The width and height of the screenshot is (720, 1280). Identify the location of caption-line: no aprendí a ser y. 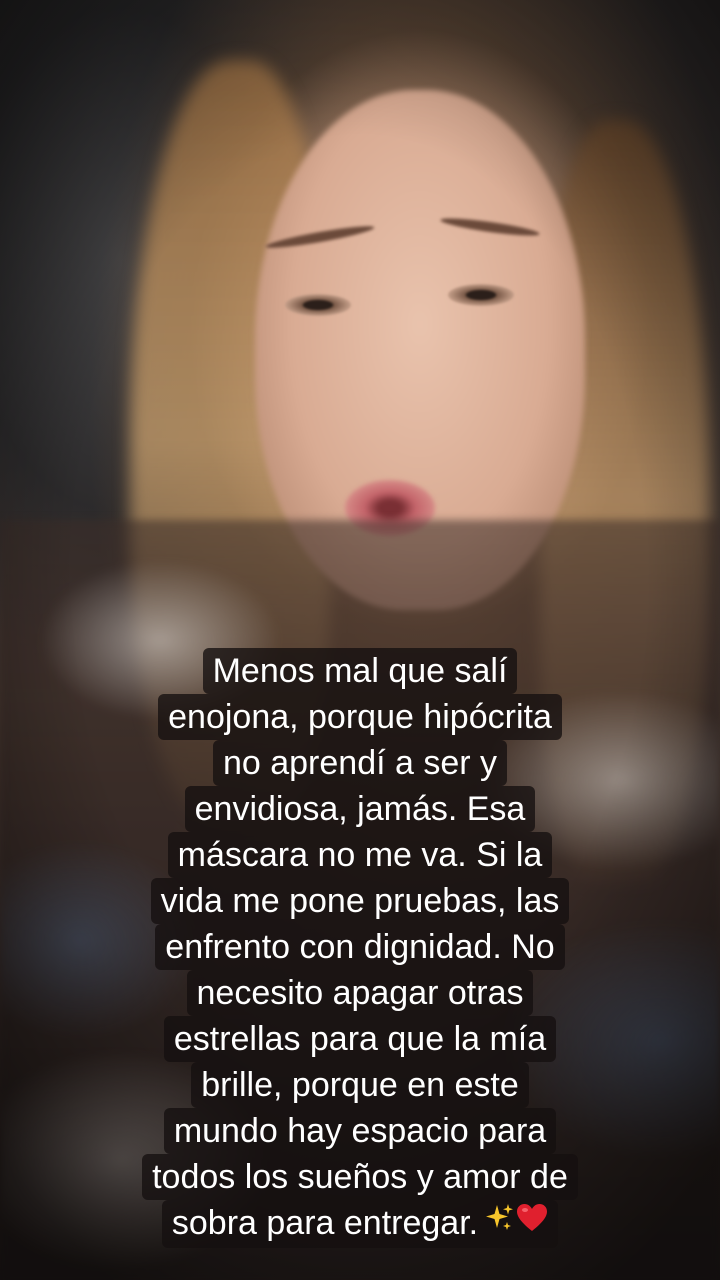
(360, 763).